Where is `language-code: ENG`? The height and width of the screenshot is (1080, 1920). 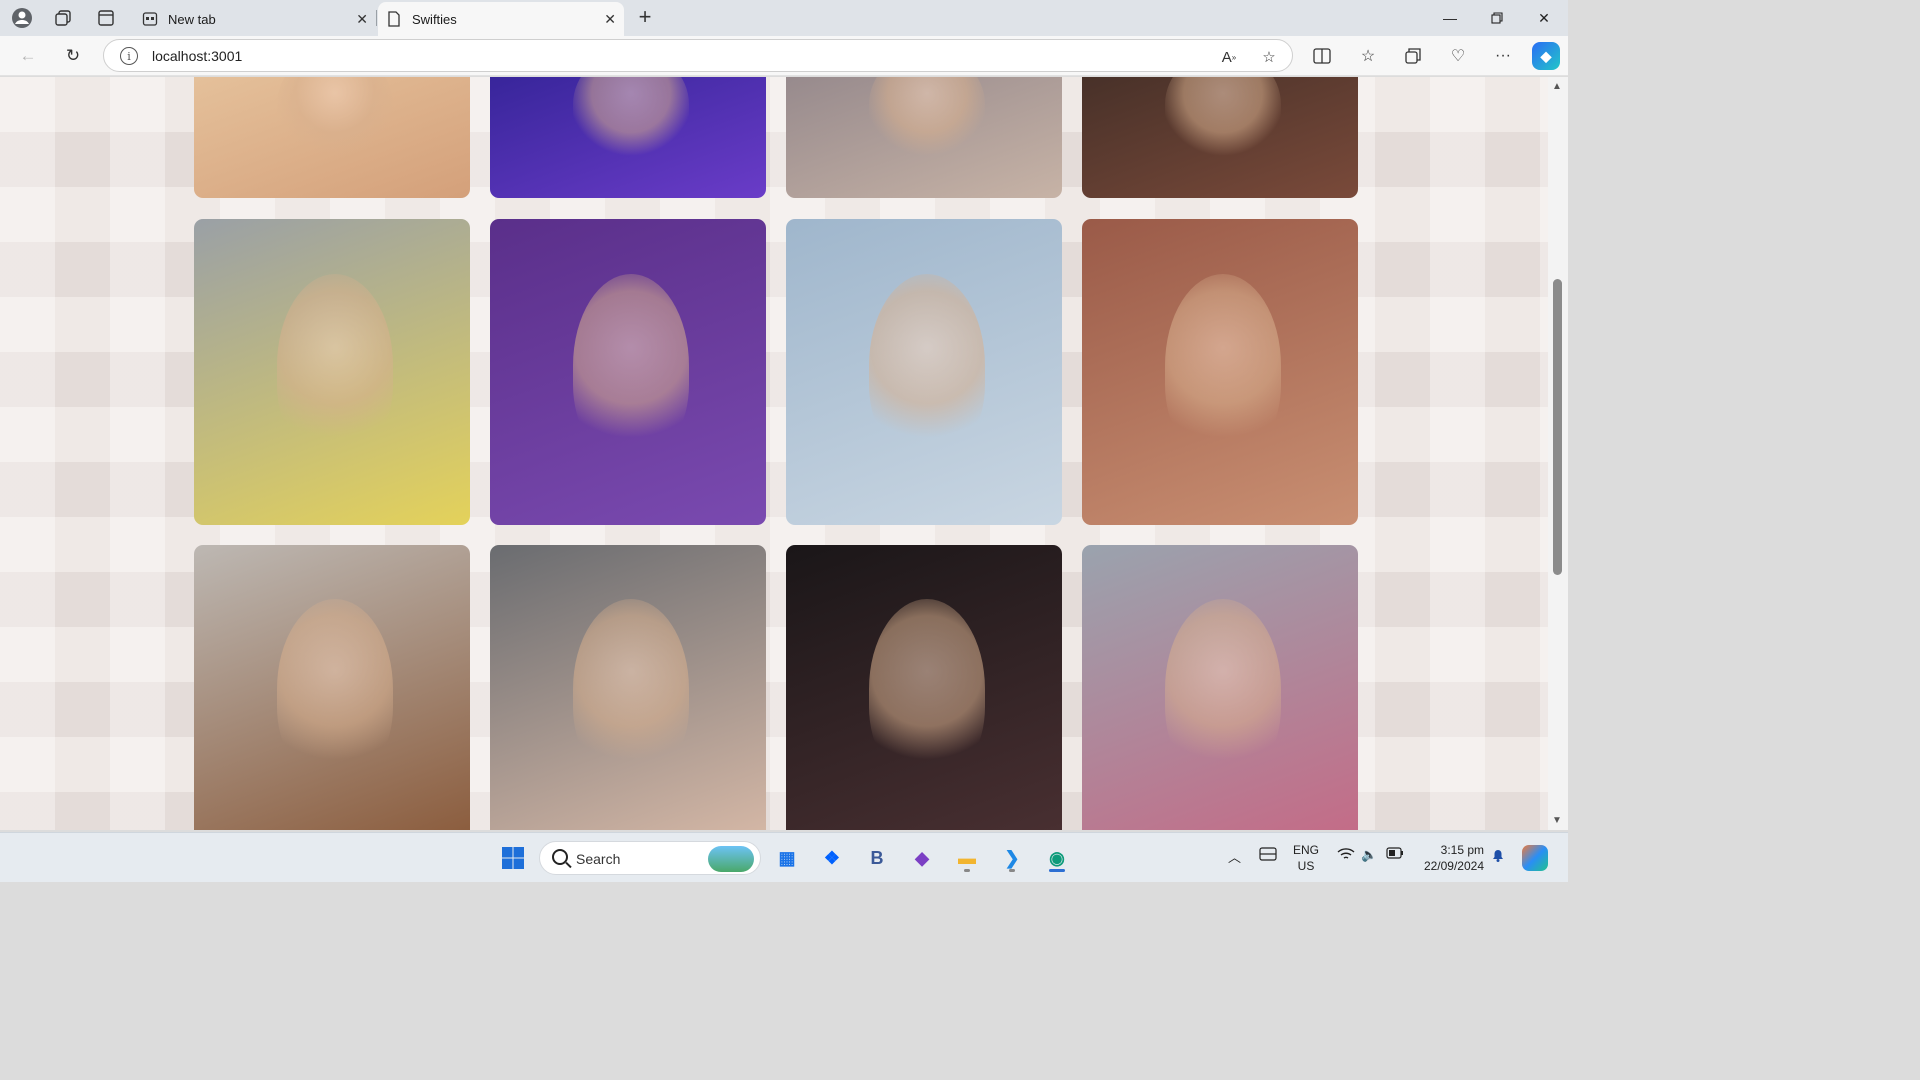
language-code: ENG is located at coordinates (1306, 850).